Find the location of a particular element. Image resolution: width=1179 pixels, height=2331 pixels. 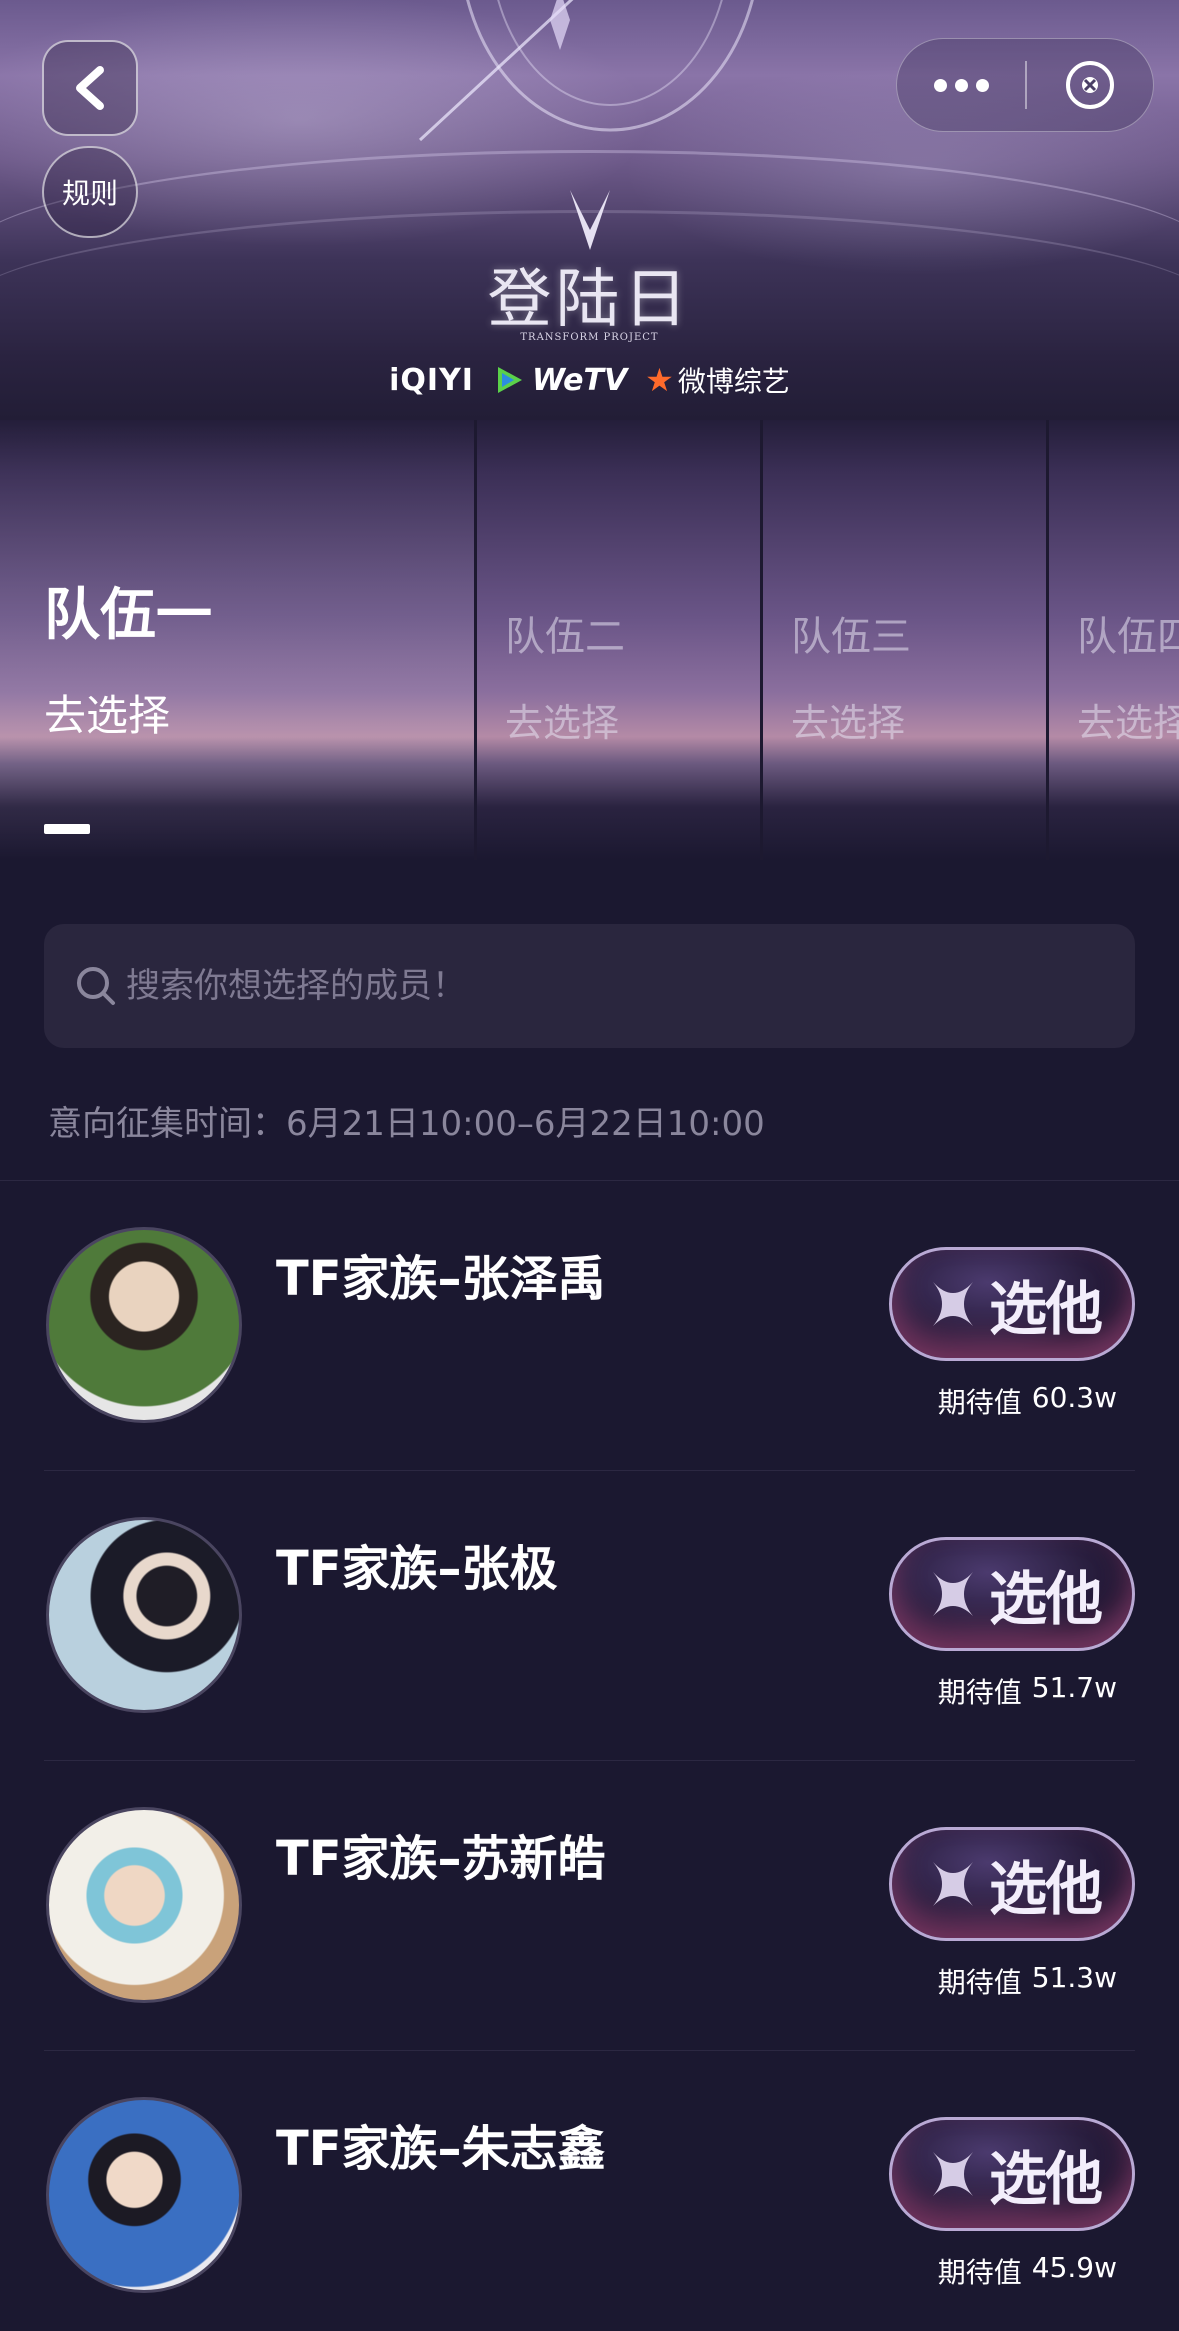

tab-team-1: 队伍一 去选择 is located at coordinates (237, 640).